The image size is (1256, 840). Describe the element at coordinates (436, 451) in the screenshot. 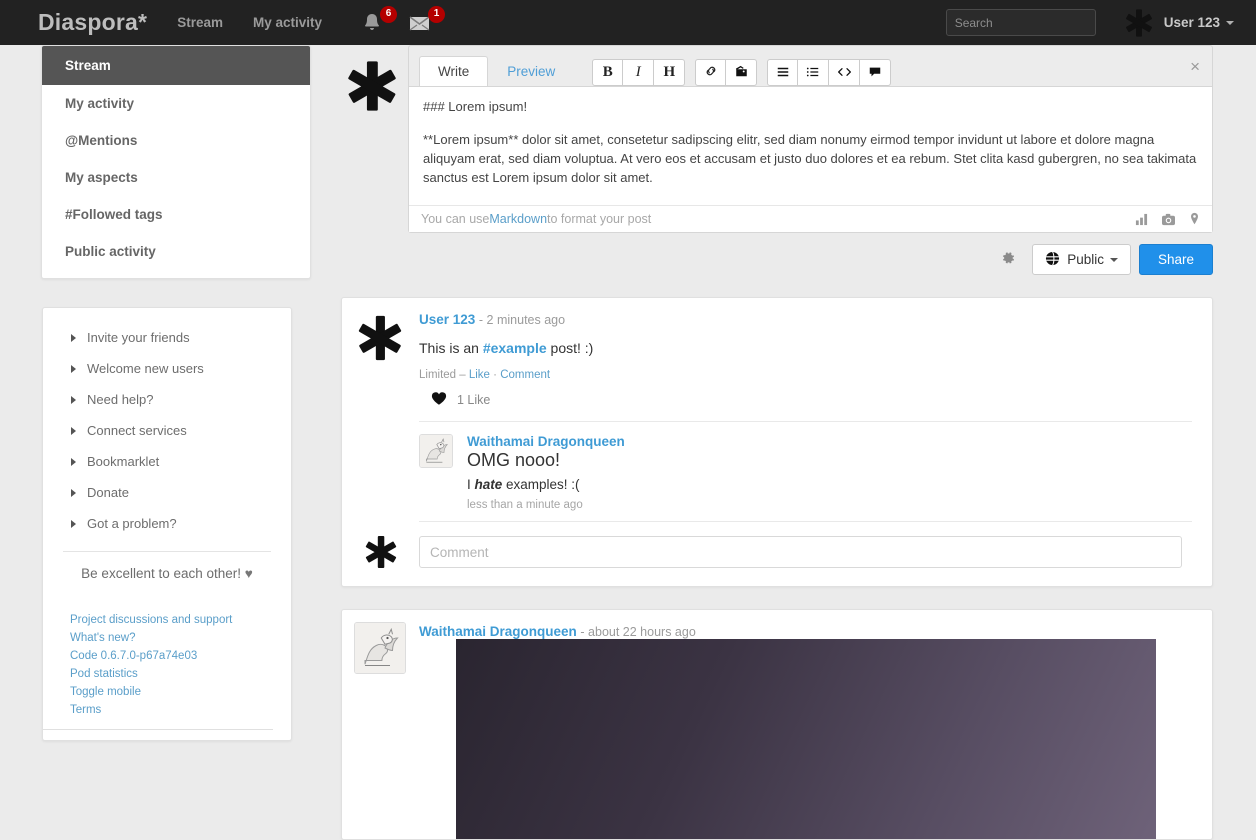

I see `dragon-avatar-icon` at that location.